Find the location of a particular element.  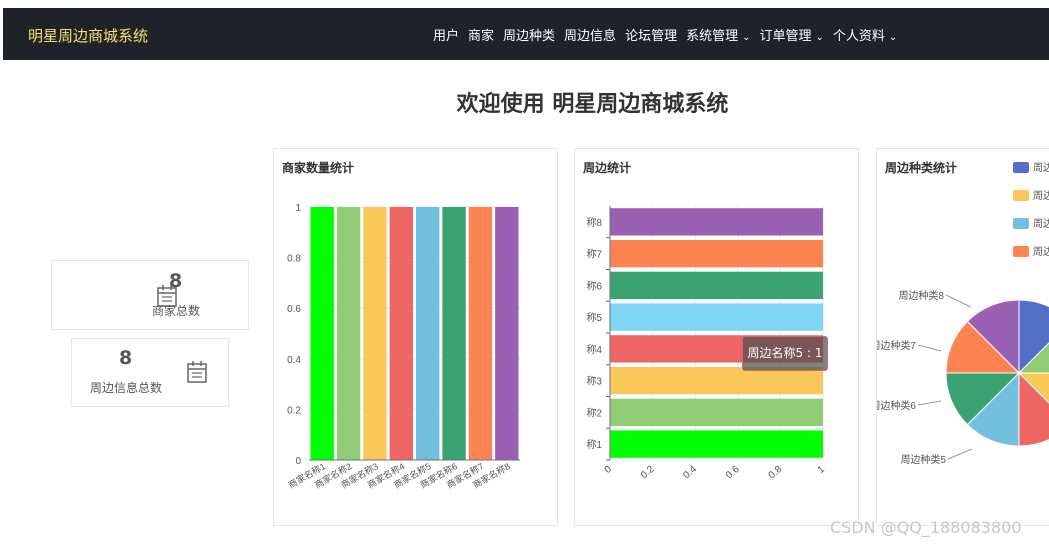

x-tick-label: 0 is located at coordinates (609, 470).